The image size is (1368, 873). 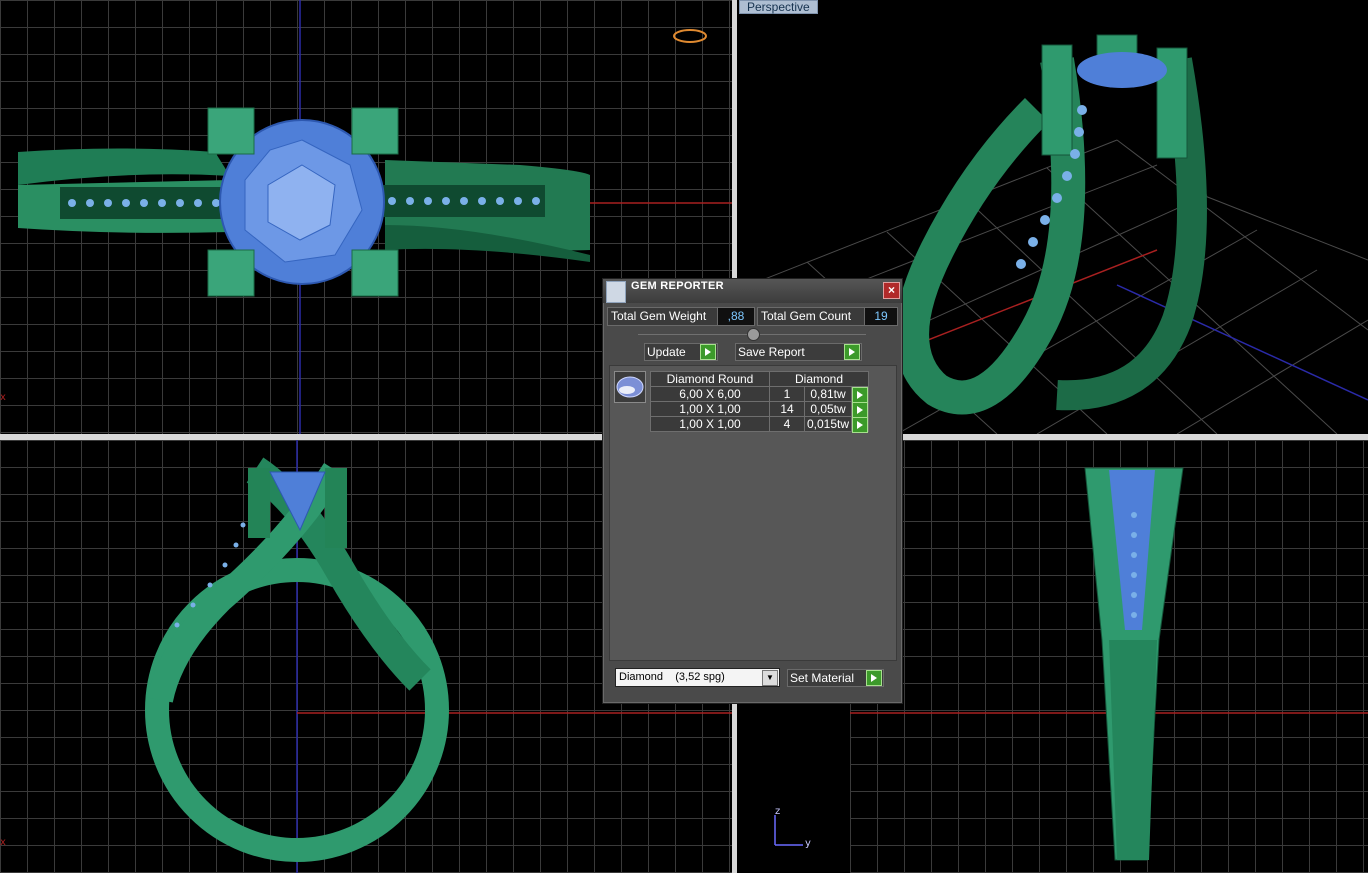 What do you see at coordinates (828, 394) in the screenshot?
I see `gem-weight: 0,81tw` at bounding box center [828, 394].